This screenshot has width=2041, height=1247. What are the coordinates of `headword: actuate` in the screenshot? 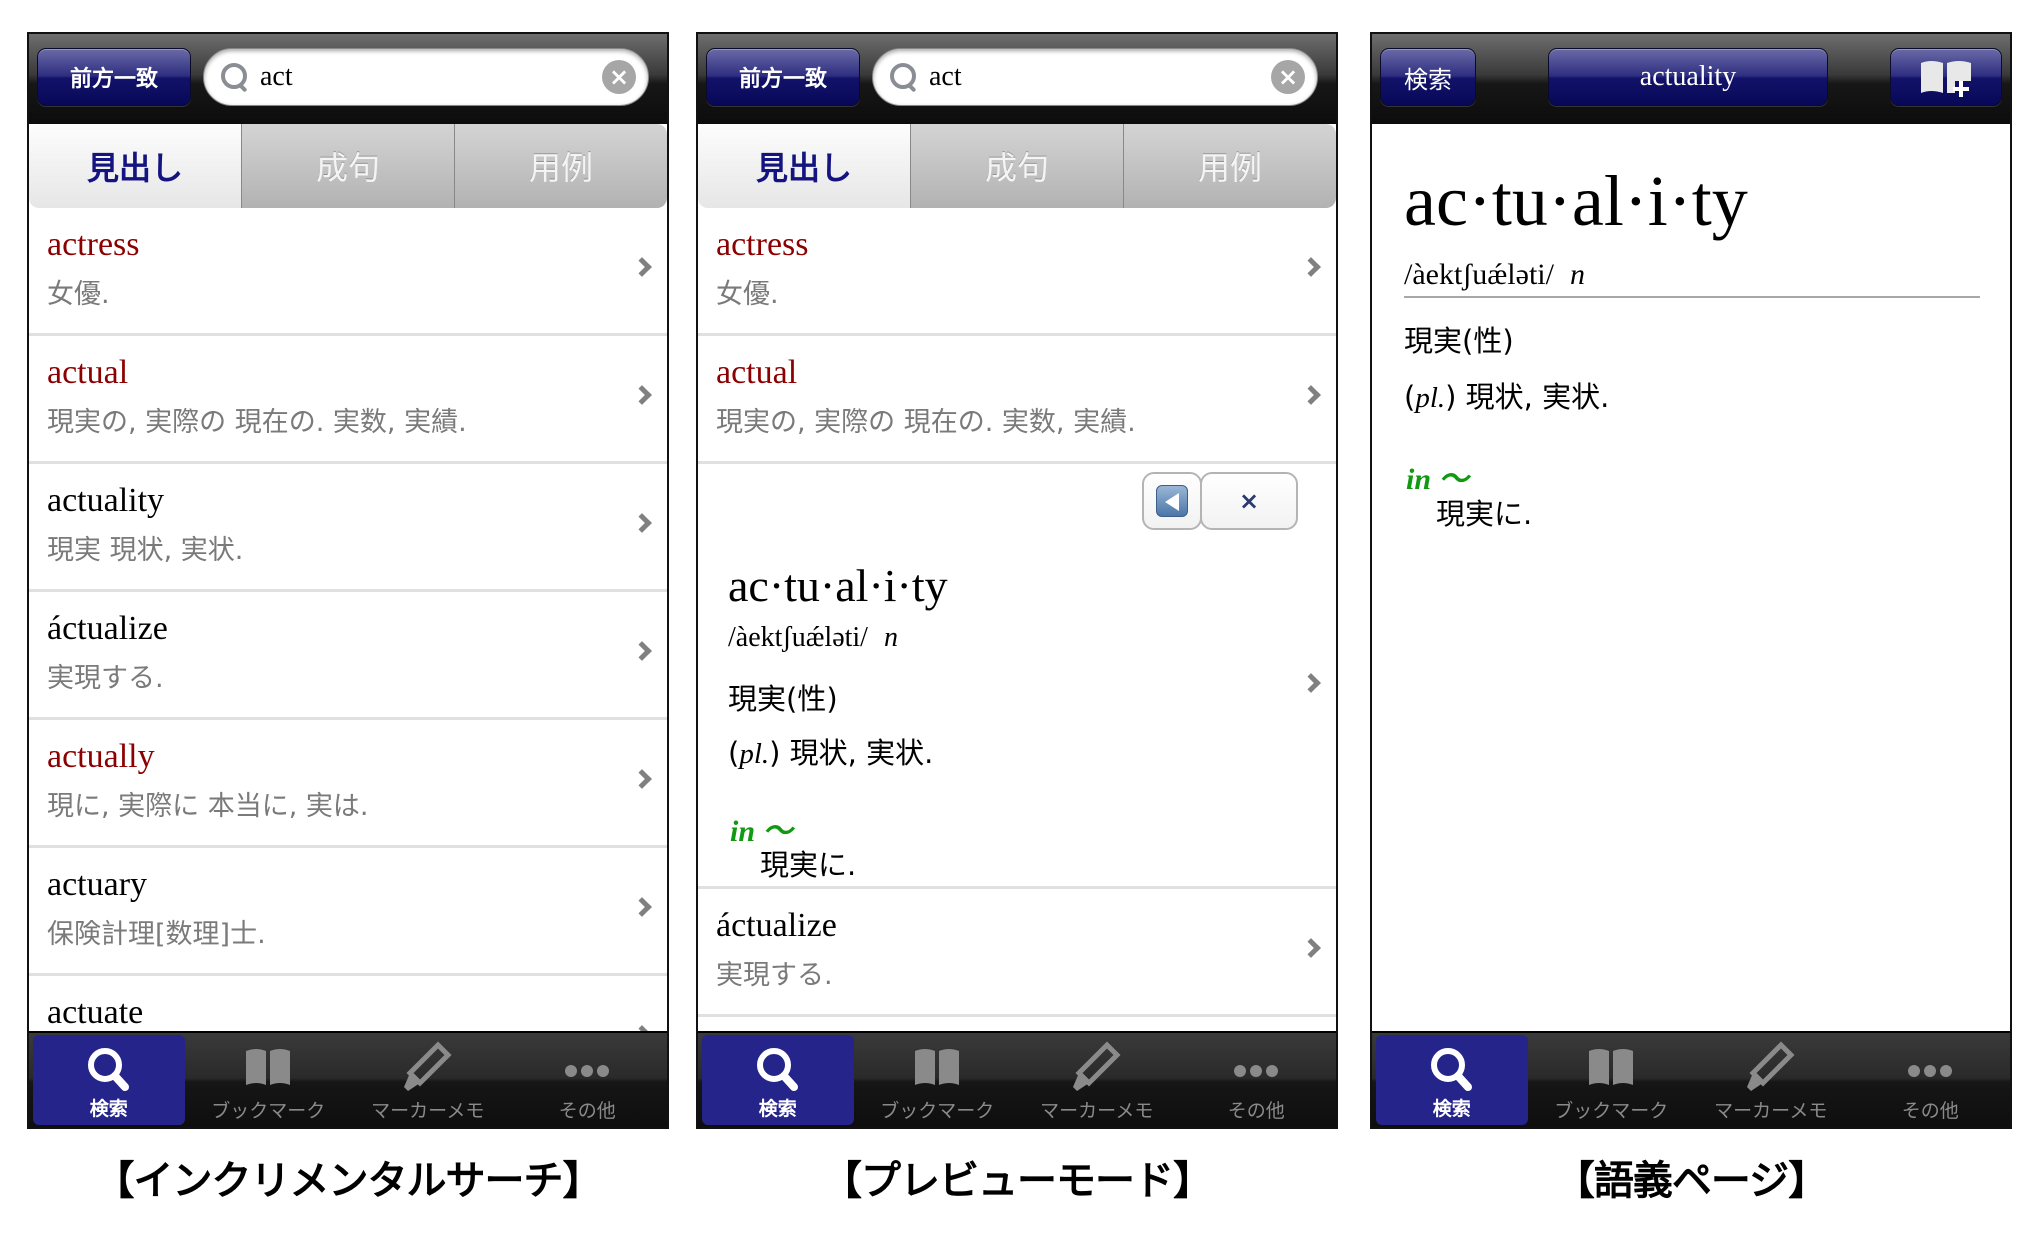 It's located at (95, 1012).